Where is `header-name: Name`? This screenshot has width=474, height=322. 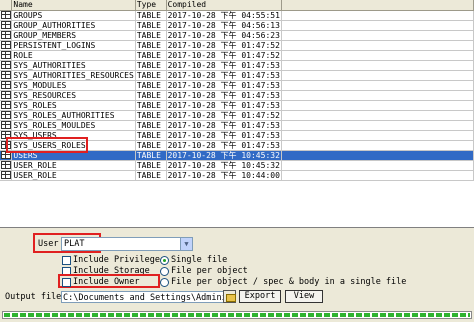 header-name: Name is located at coordinates (73, 5).